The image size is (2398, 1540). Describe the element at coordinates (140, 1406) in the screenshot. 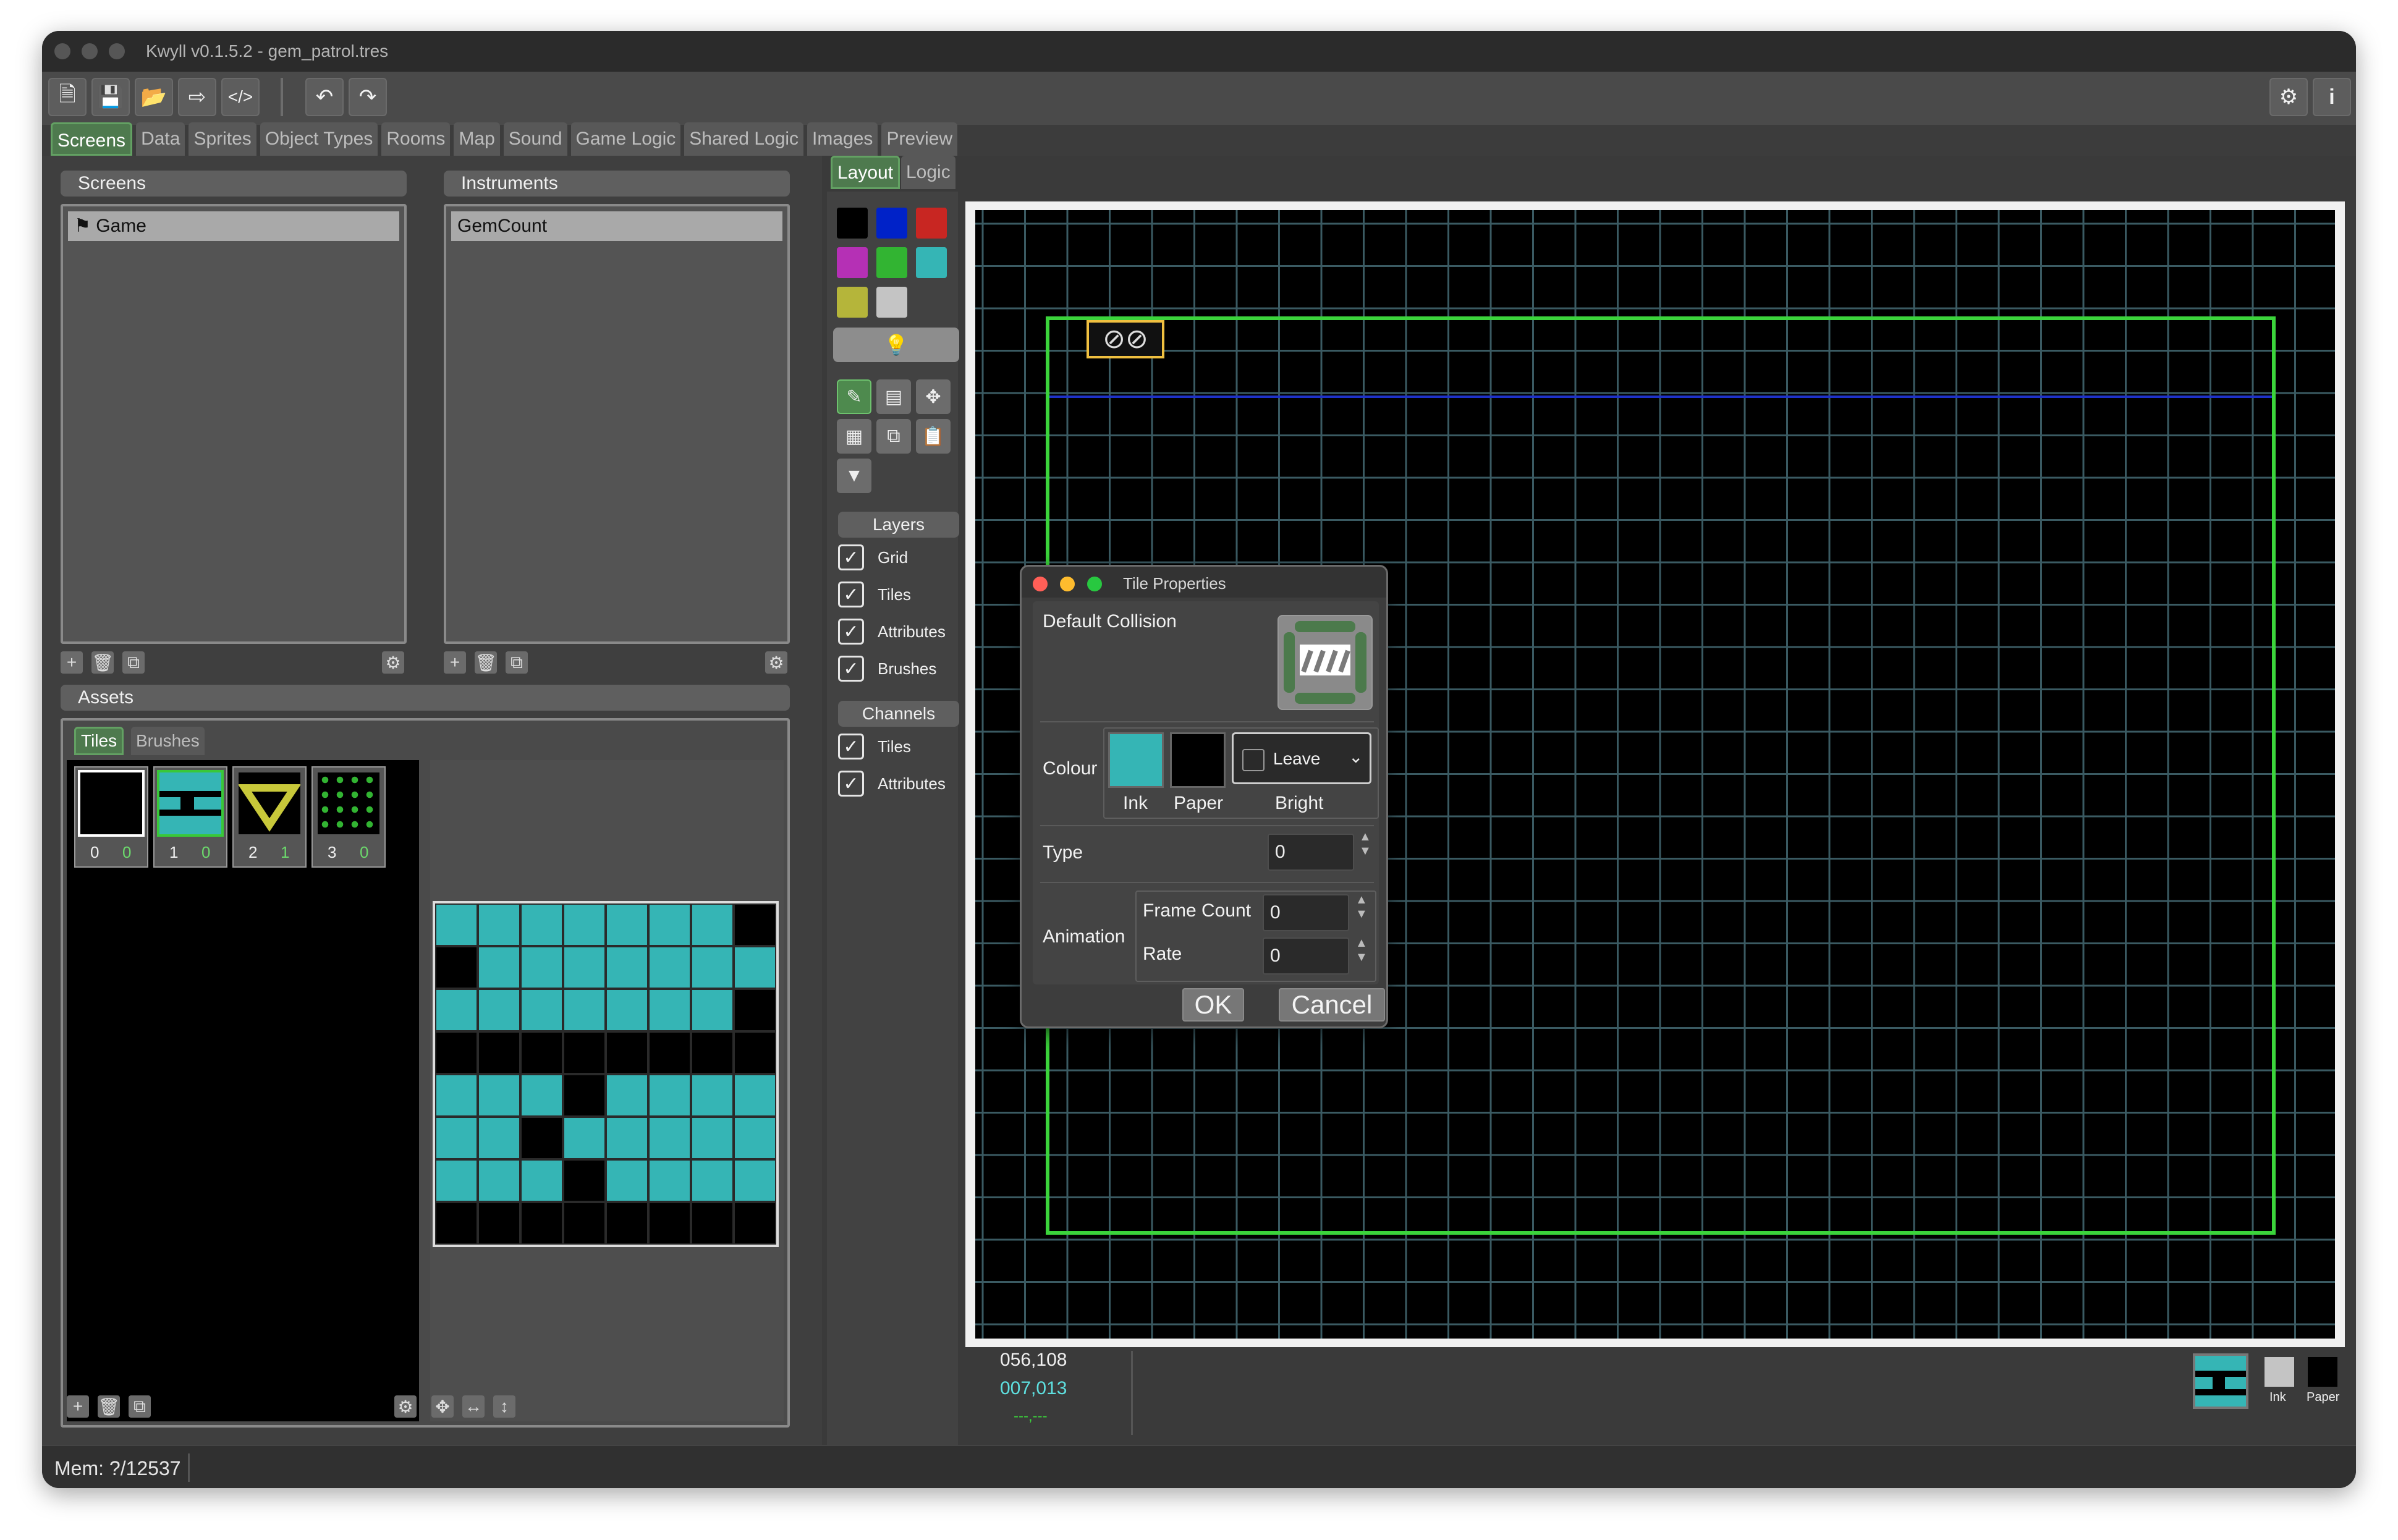

I see `duplicate-tile-button: ⧉` at that location.